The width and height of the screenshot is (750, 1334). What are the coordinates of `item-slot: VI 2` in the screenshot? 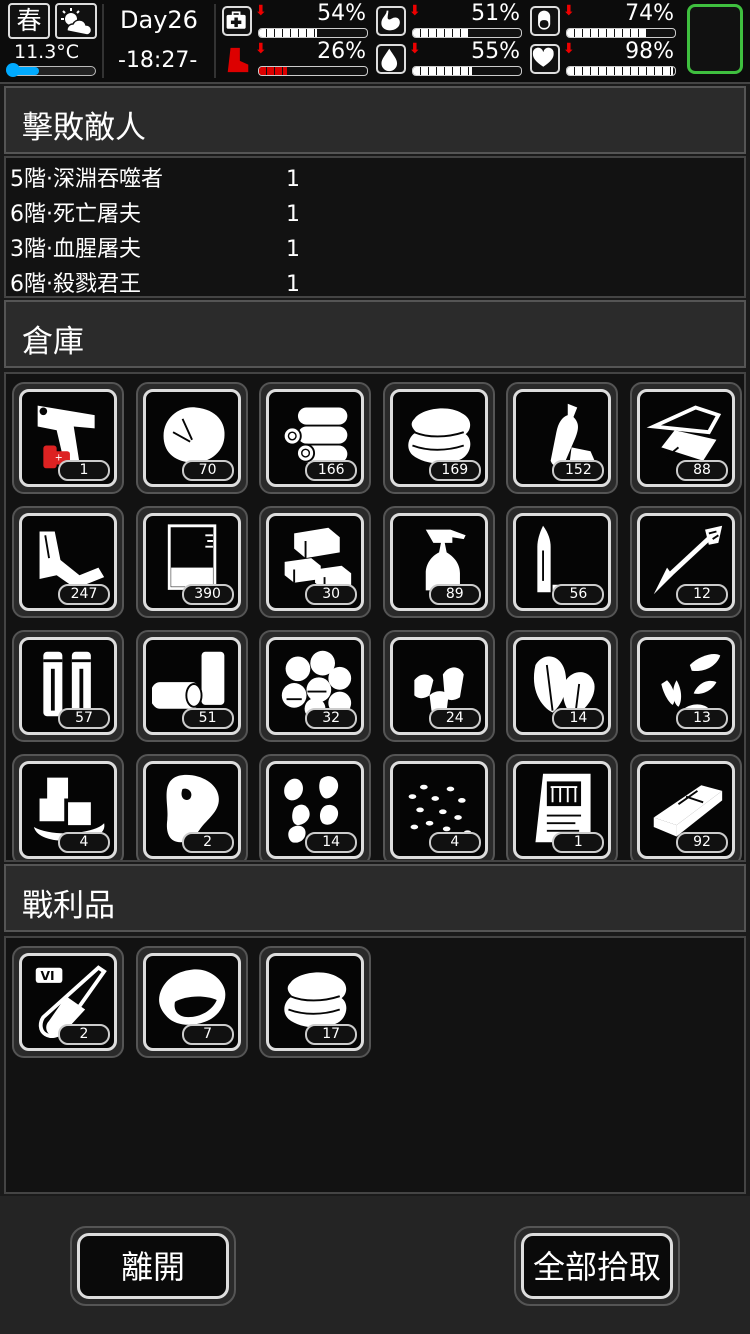 It's located at (68, 1002).